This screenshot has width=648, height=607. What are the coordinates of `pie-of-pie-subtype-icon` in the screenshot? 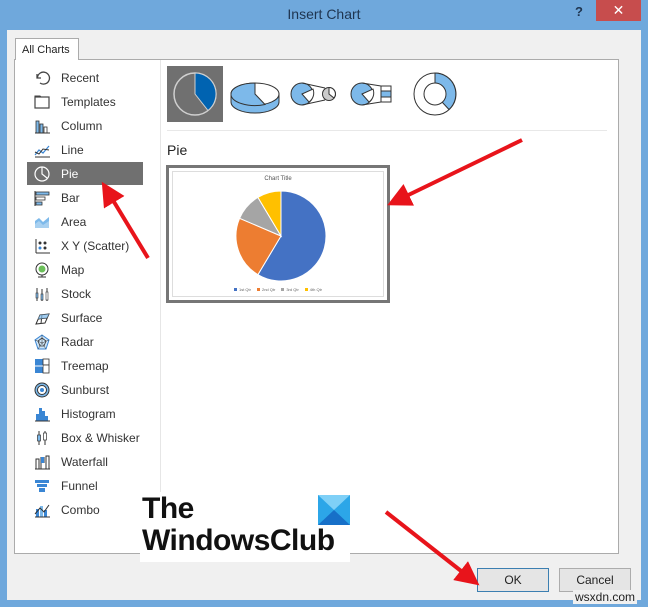 It's located at (313, 94).